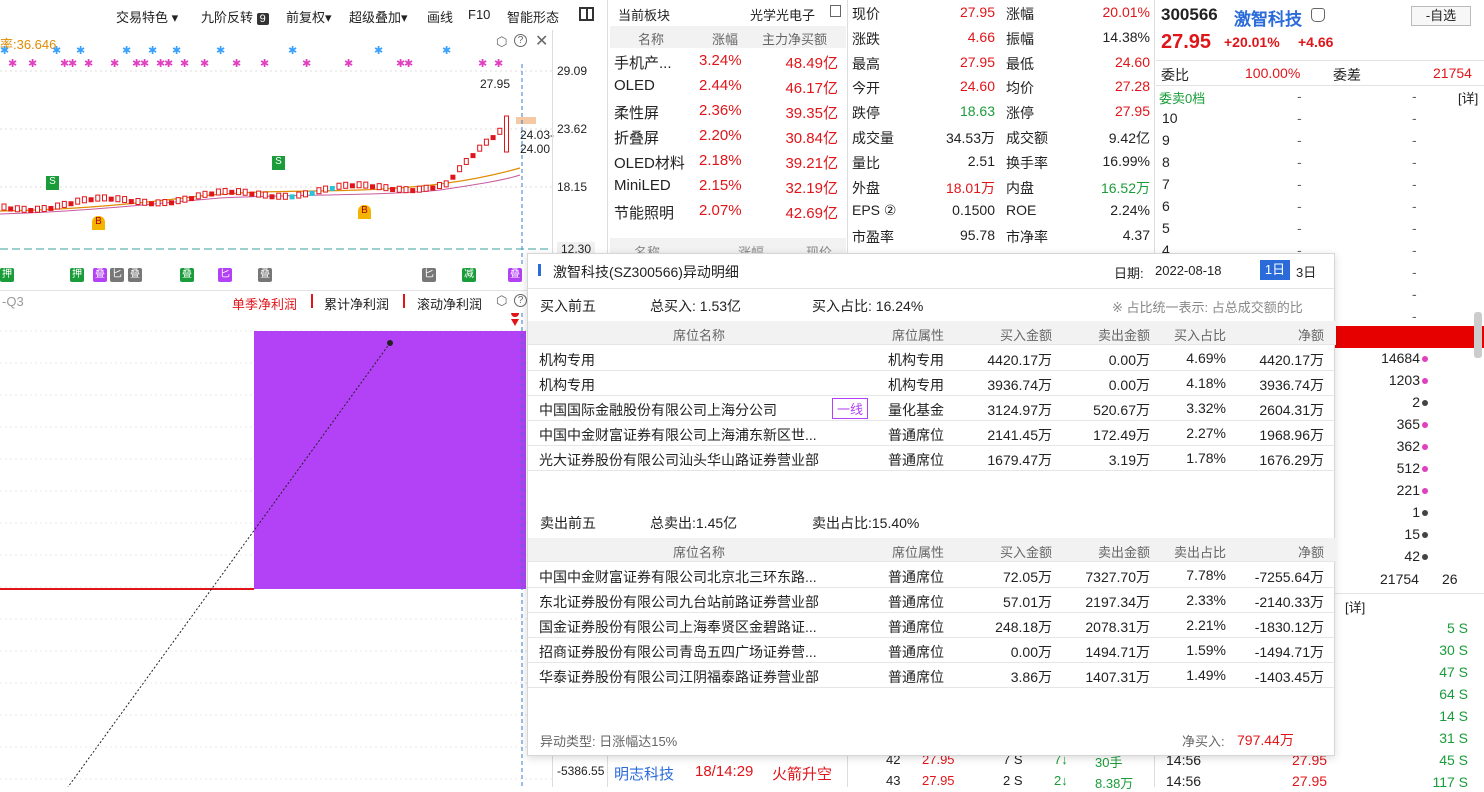 The image size is (1484, 792). Describe the element at coordinates (679, 602) in the screenshot. I see `seat-name: 东北证券股份有限公司九台站前路证券营业部` at that location.